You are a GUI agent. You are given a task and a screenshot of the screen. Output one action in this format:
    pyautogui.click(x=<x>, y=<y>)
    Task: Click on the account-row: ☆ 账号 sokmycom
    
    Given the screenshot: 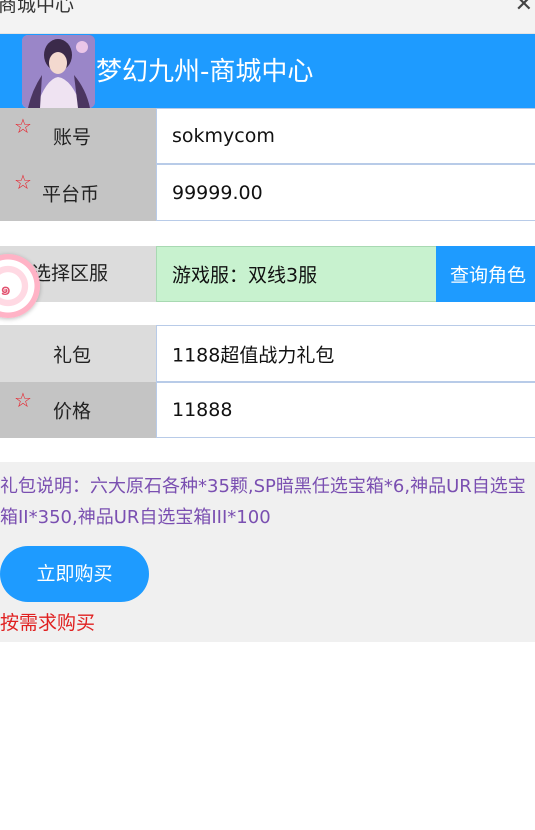 What is the action you would take?
    pyautogui.click(x=267, y=136)
    